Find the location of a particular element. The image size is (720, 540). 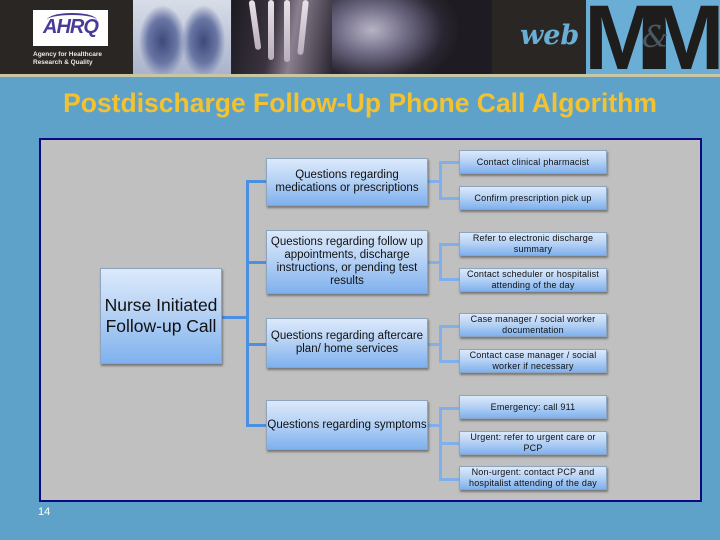

ahrq-logo: AHRQ is located at coordinates (70, 28).